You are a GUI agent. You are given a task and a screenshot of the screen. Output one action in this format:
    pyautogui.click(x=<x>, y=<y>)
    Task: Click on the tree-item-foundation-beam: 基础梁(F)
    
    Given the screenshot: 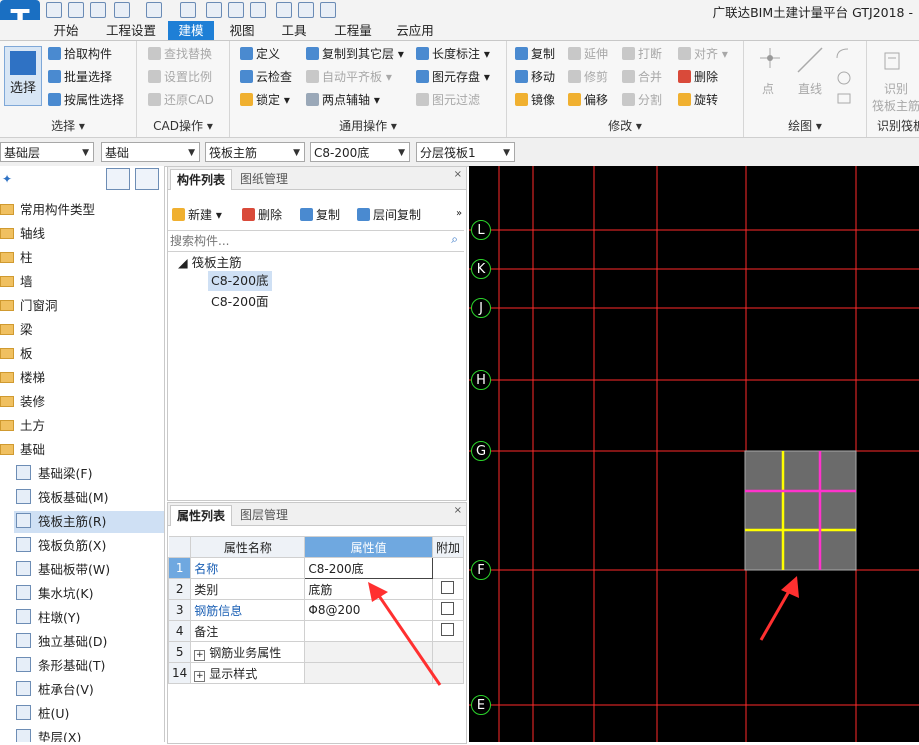 What is the action you would take?
    pyautogui.click(x=54, y=474)
    